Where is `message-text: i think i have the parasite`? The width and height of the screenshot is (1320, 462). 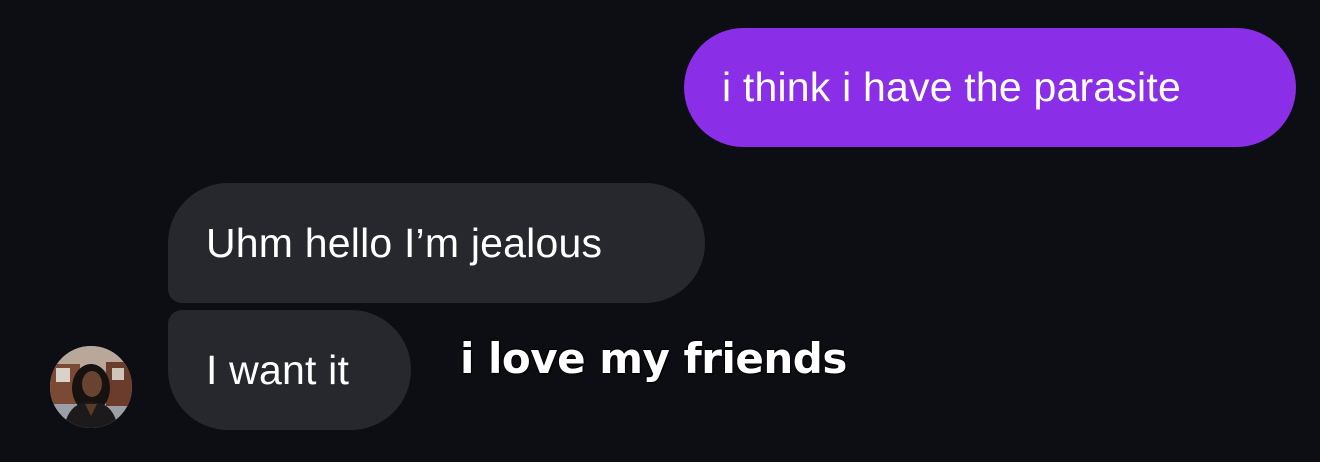 message-text: i think i have the parasite is located at coordinates (951, 87).